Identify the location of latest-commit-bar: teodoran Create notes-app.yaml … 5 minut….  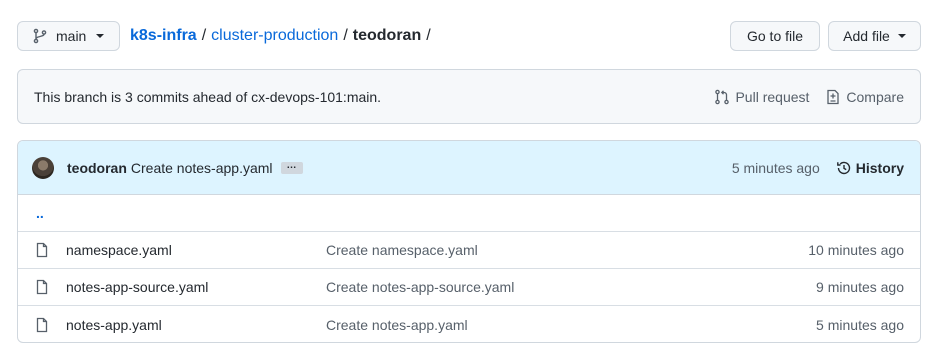
(469, 168).